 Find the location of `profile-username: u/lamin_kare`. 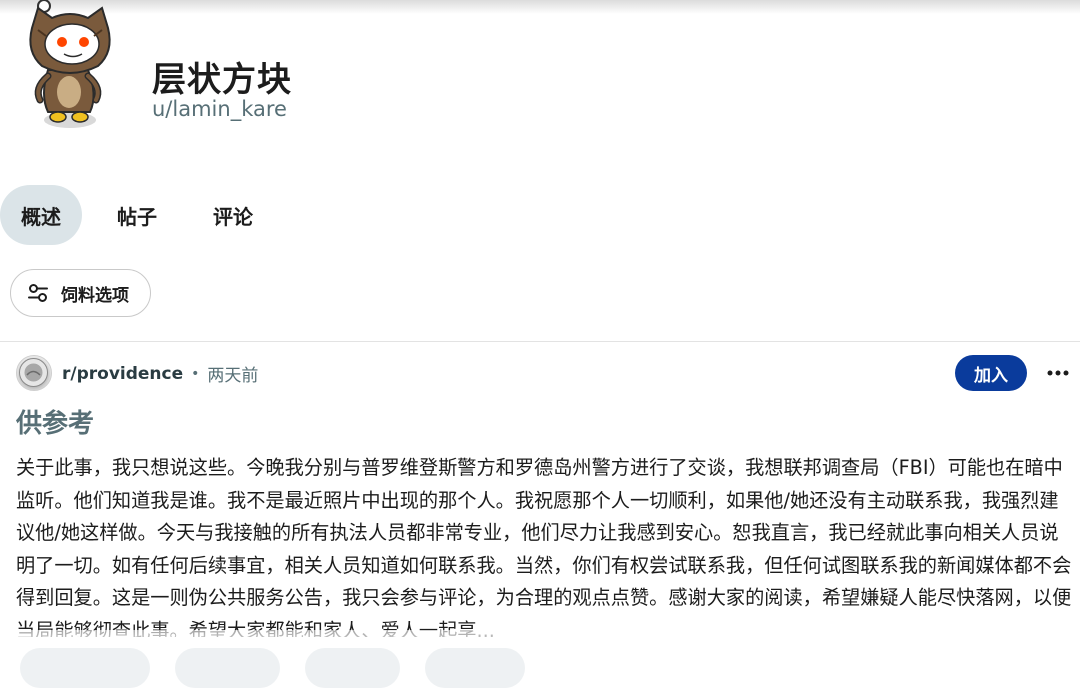

profile-username: u/lamin_kare is located at coordinates (219, 109).